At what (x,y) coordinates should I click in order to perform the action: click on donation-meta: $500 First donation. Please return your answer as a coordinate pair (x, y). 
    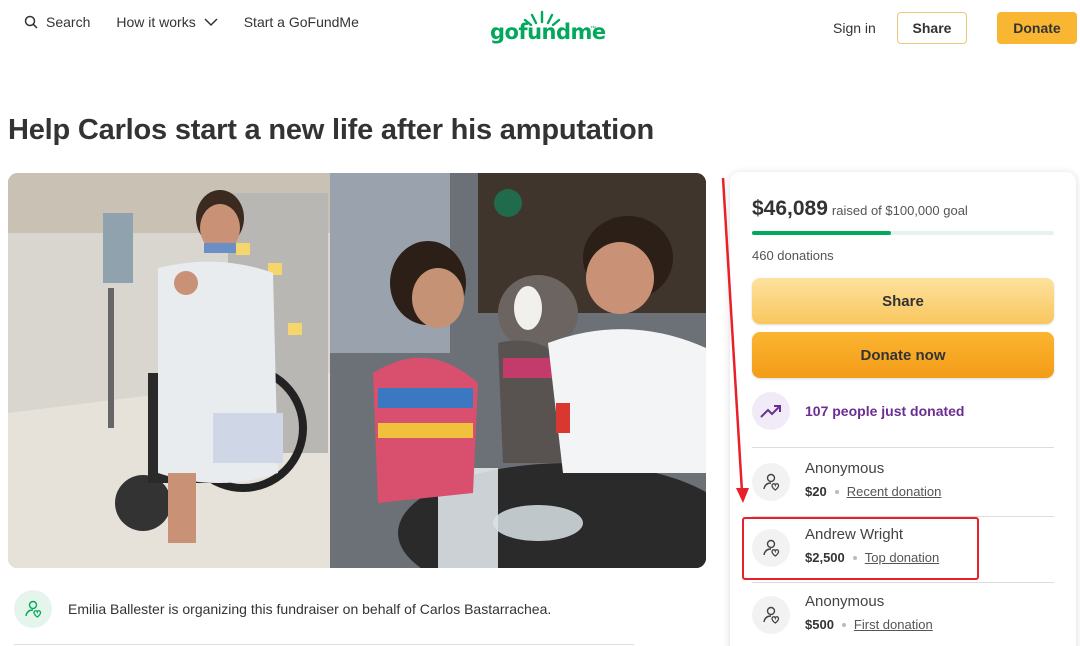
    Looking at the image, I should click on (869, 624).